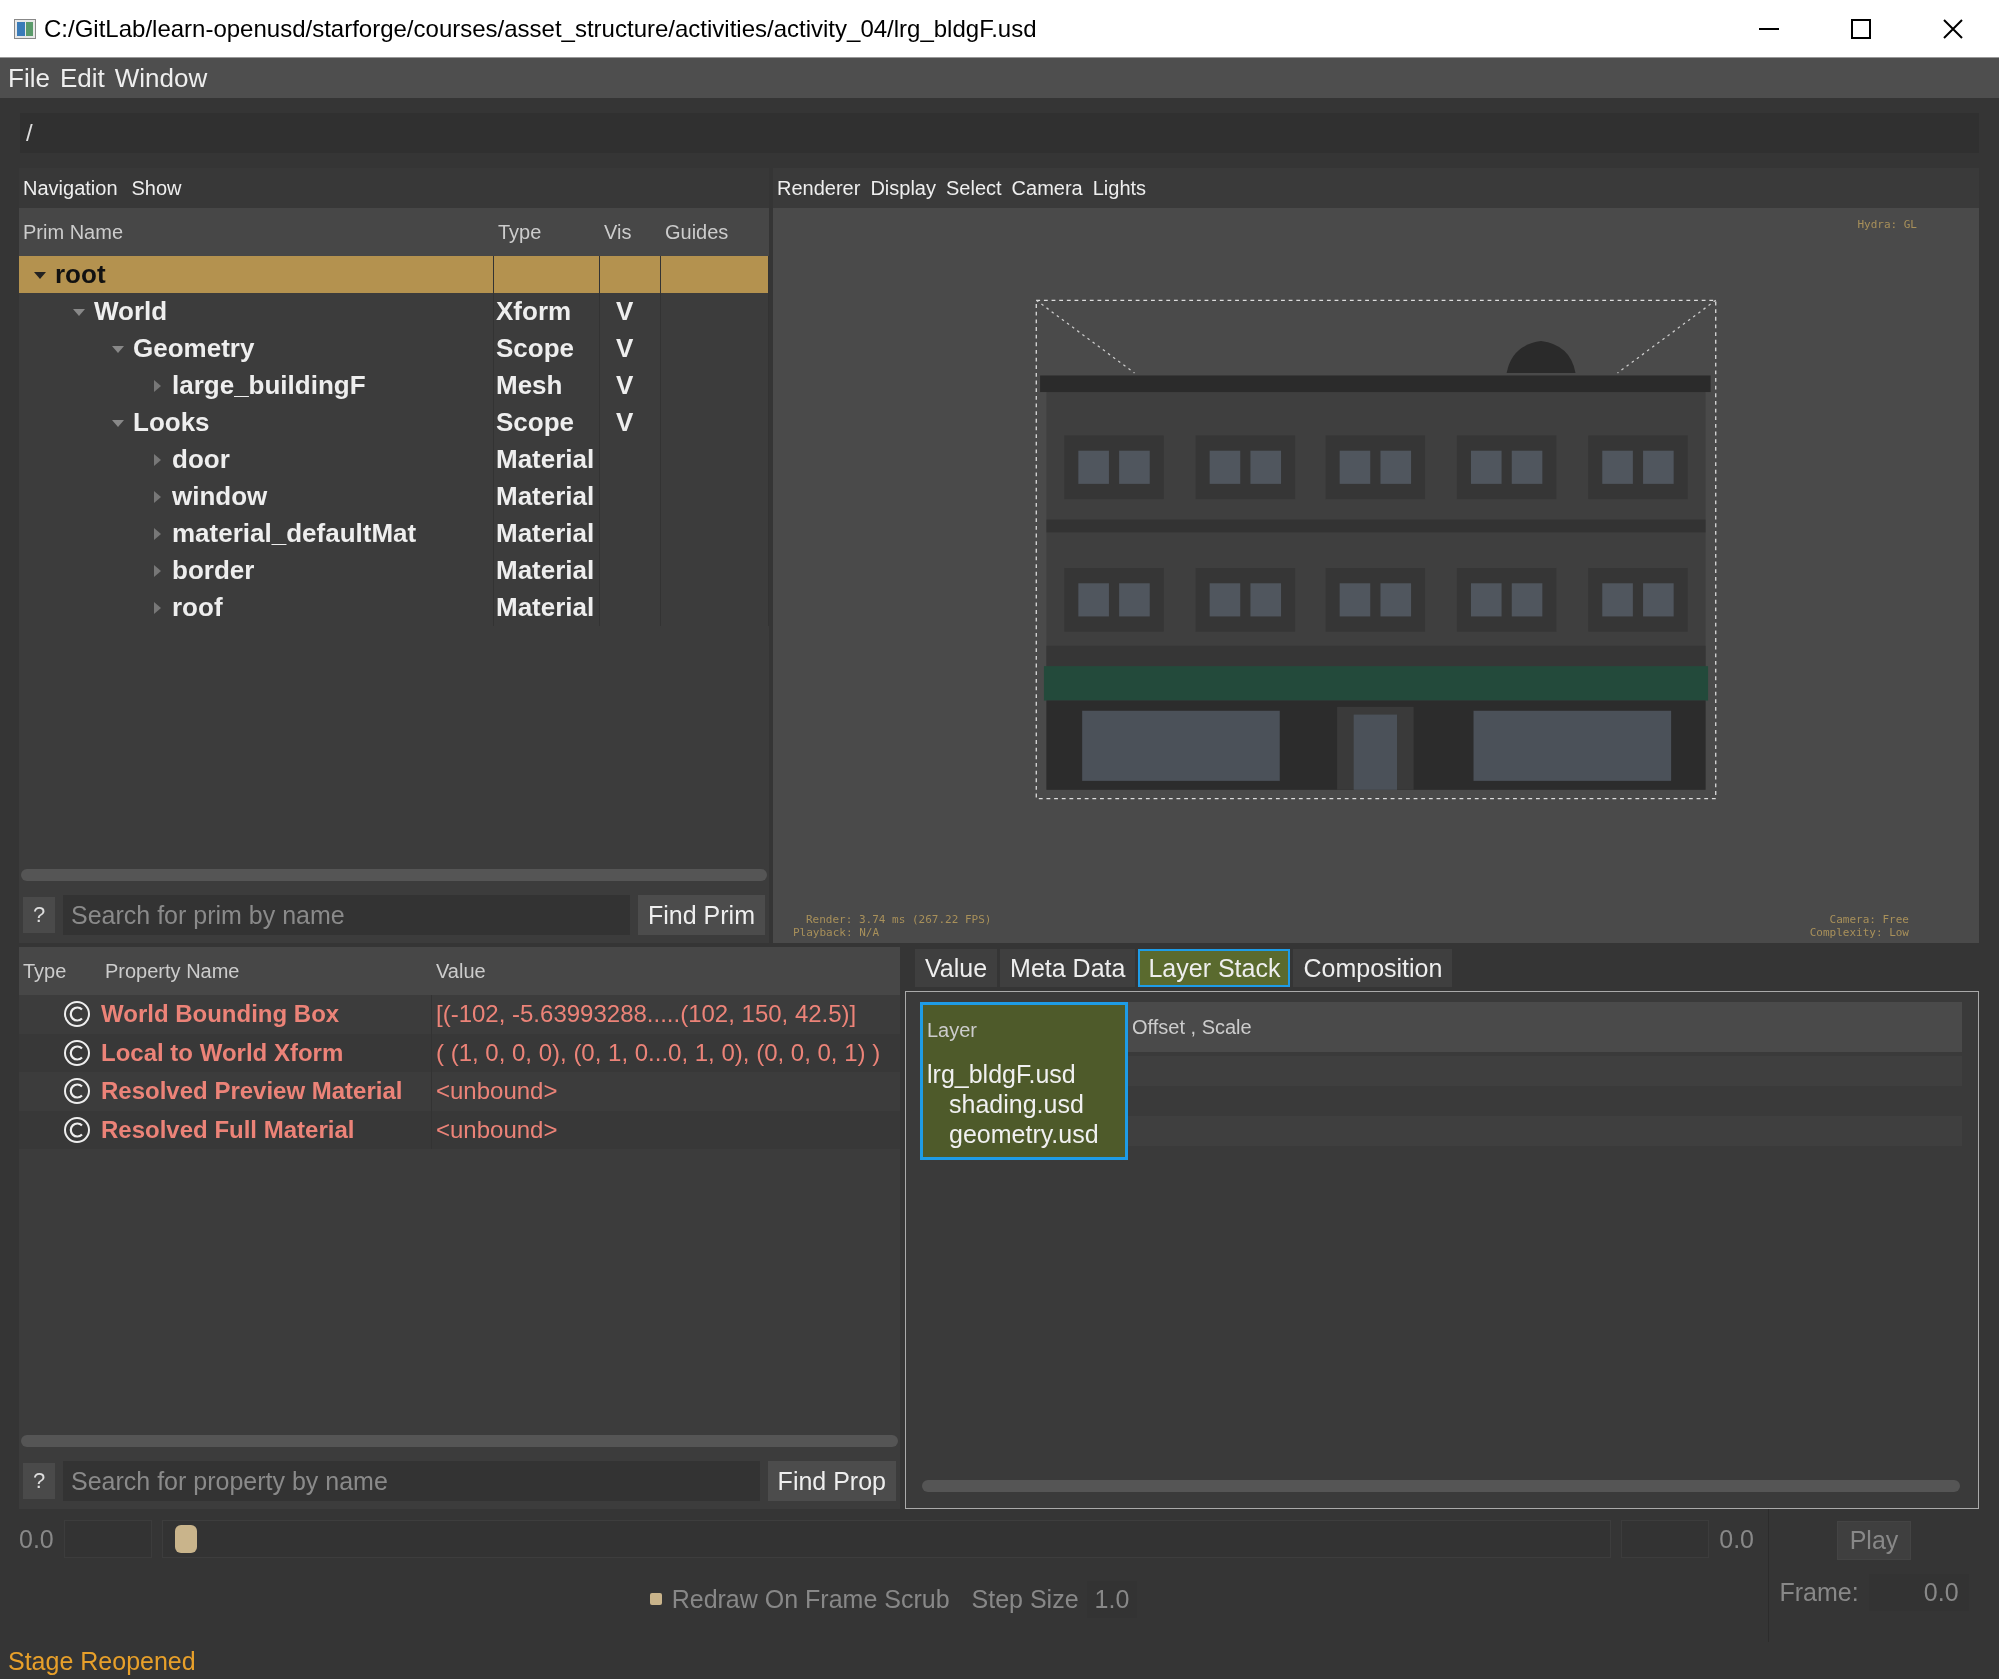  Describe the element at coordinates (394, 607) in the screenshot. I see `tree-row: roof Material` at that location.